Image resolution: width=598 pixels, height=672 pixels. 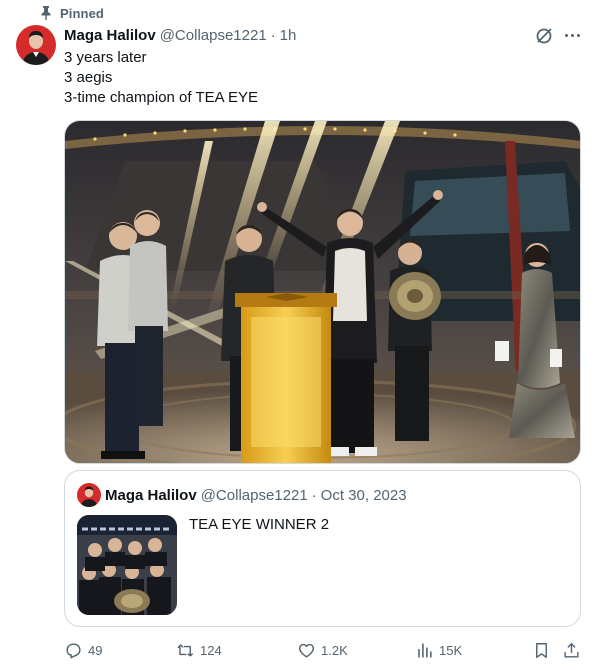 What do you see at coordinates (288, 35) in the screenshot?
I see `tweet-time: 1h` at bounding box center [288, 35].